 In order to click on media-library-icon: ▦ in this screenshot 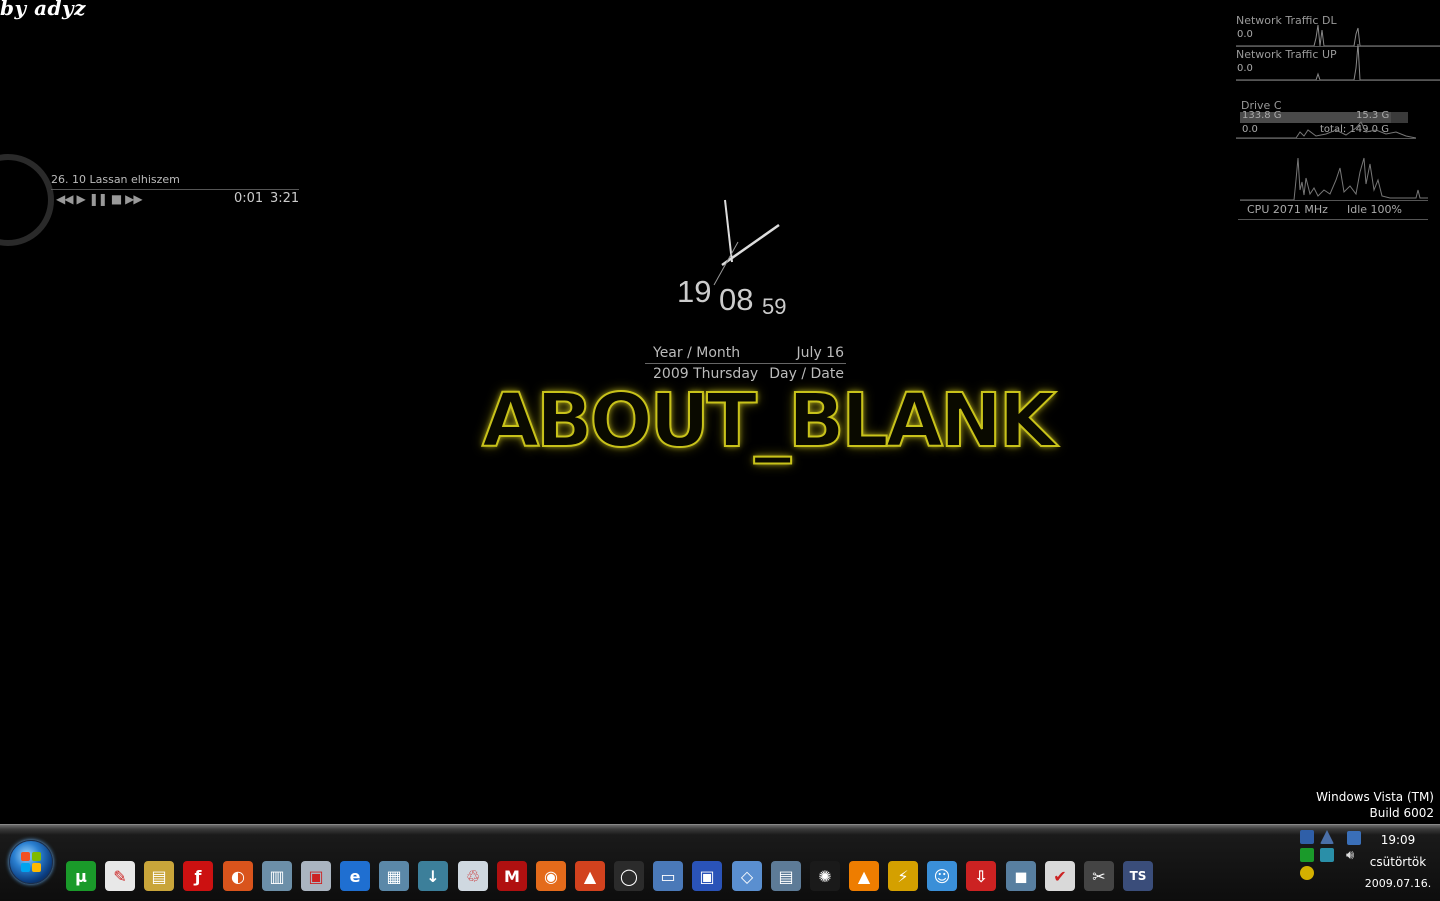, I will do `click(394, 876)`.